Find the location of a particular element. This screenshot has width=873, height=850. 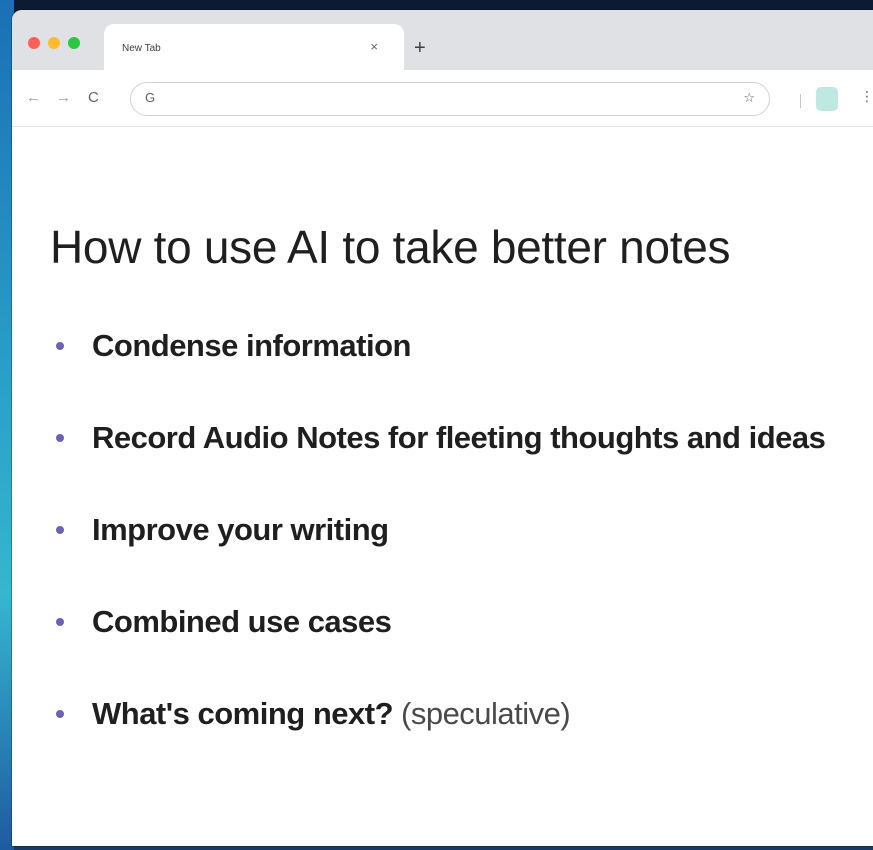

bookmark-star-icon: ☆ is located at coordinates (749, 98).